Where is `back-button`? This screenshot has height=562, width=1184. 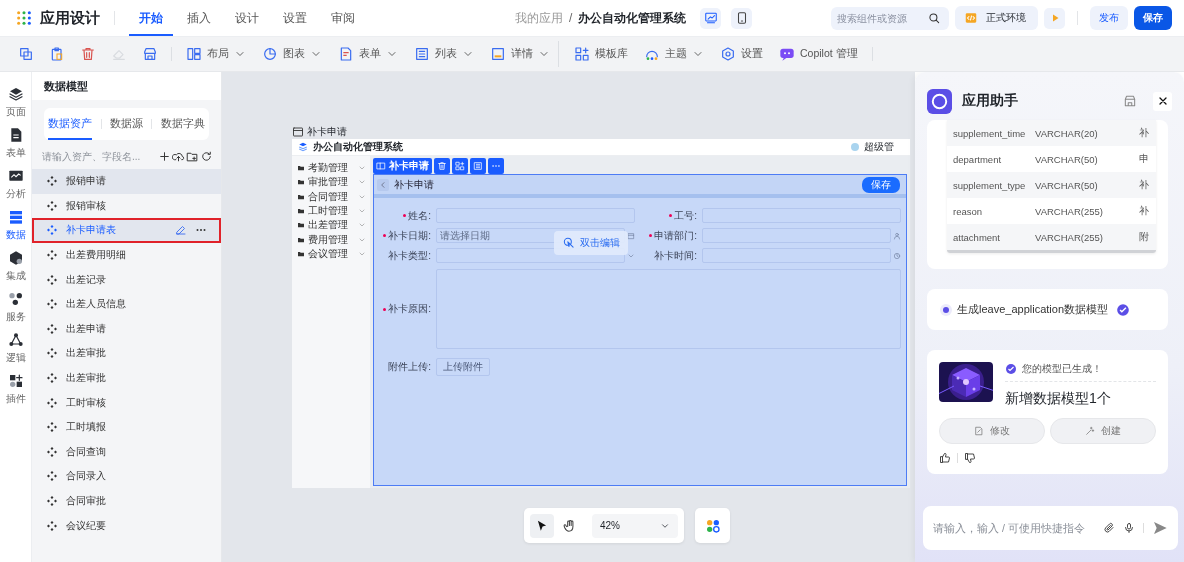 back-button is located at coordinates (383, 184).